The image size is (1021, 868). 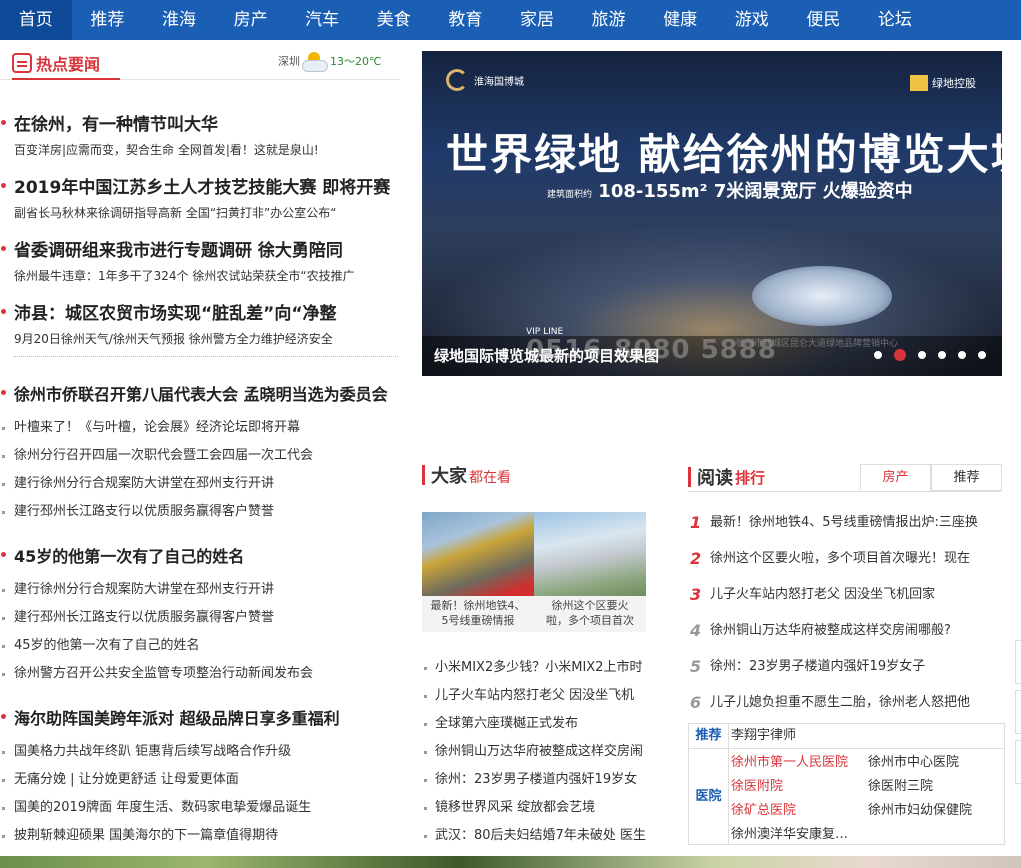 I want to click on hospital-link: 徐医附院, so click(x=757, y=784).